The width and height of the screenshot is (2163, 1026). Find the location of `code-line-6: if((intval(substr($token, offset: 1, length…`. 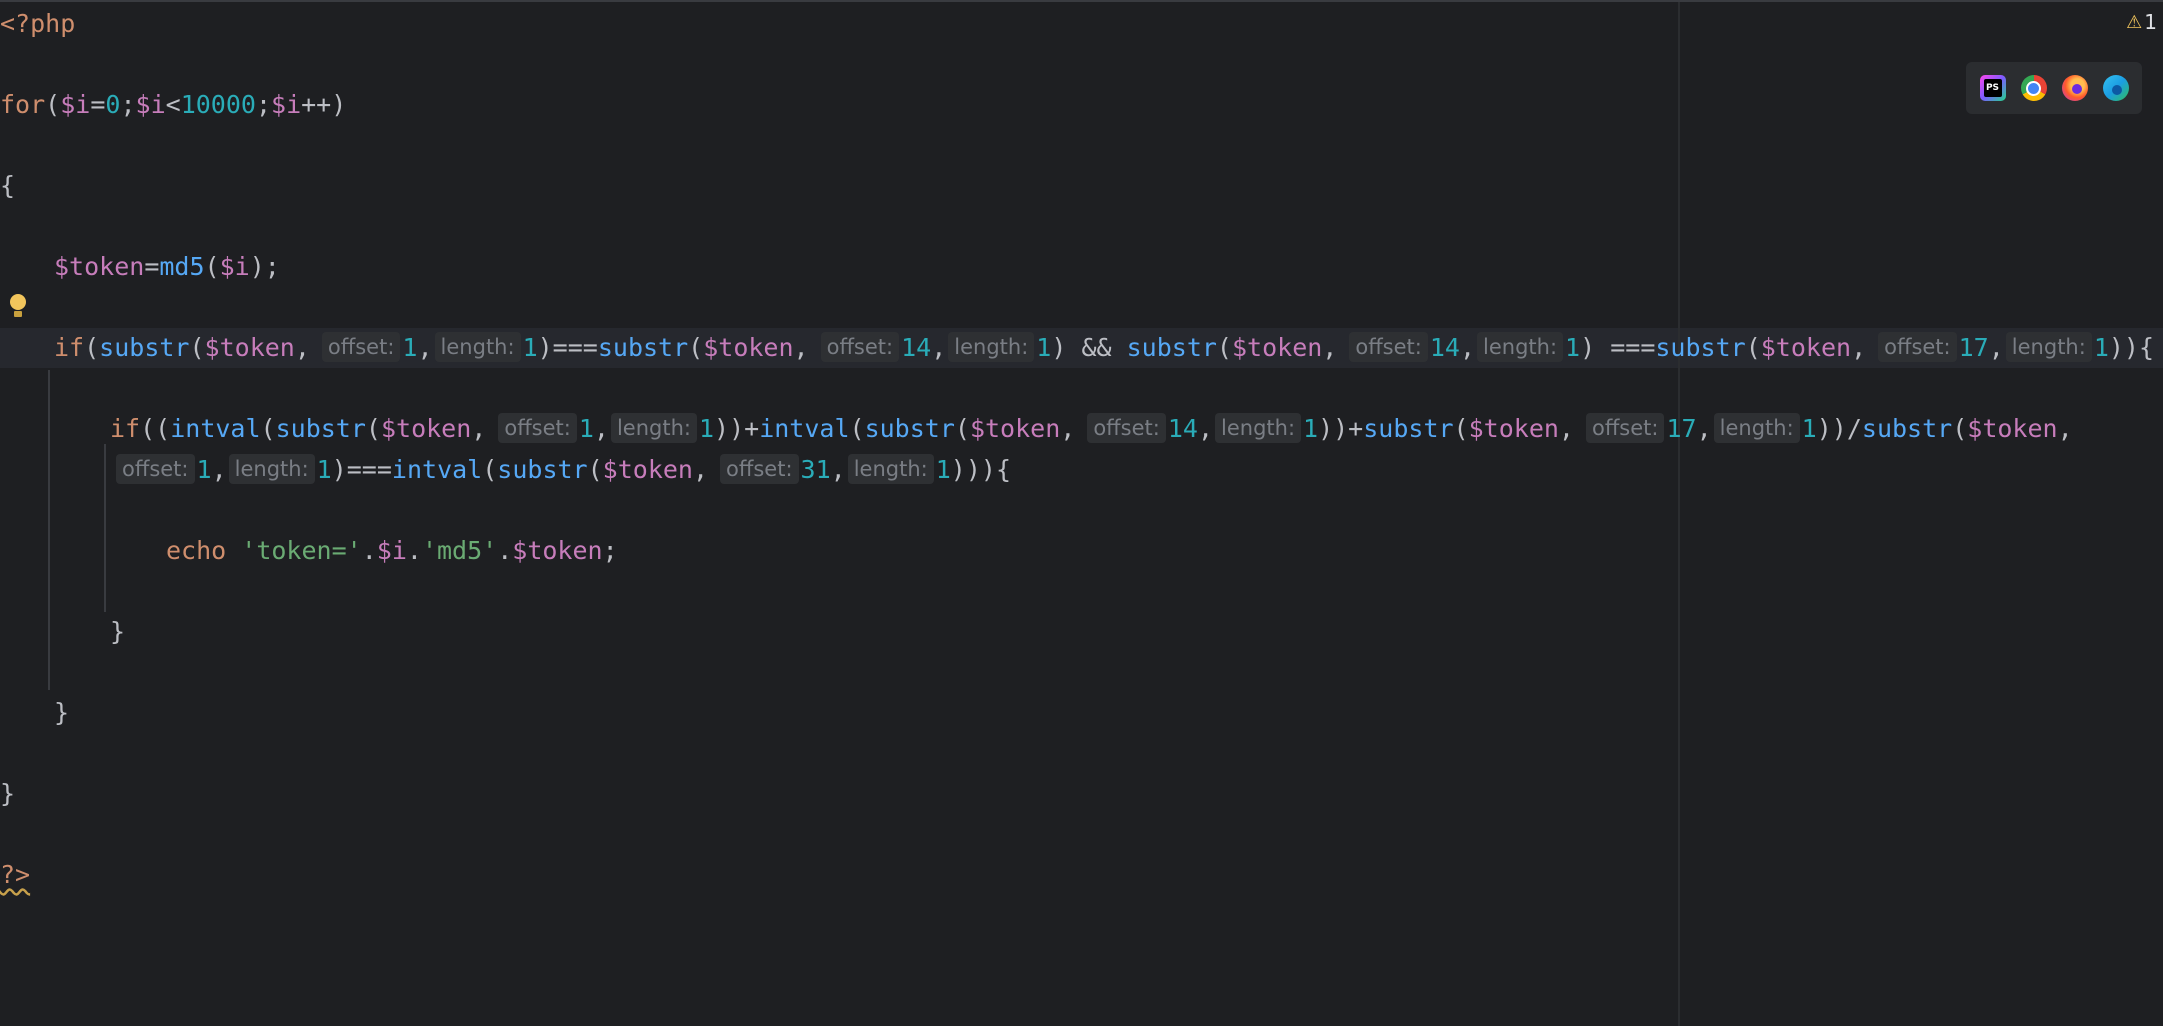

code-line-6: if((intval(substr($token, offset: 1, length… is located at coordinates (1091, 429).